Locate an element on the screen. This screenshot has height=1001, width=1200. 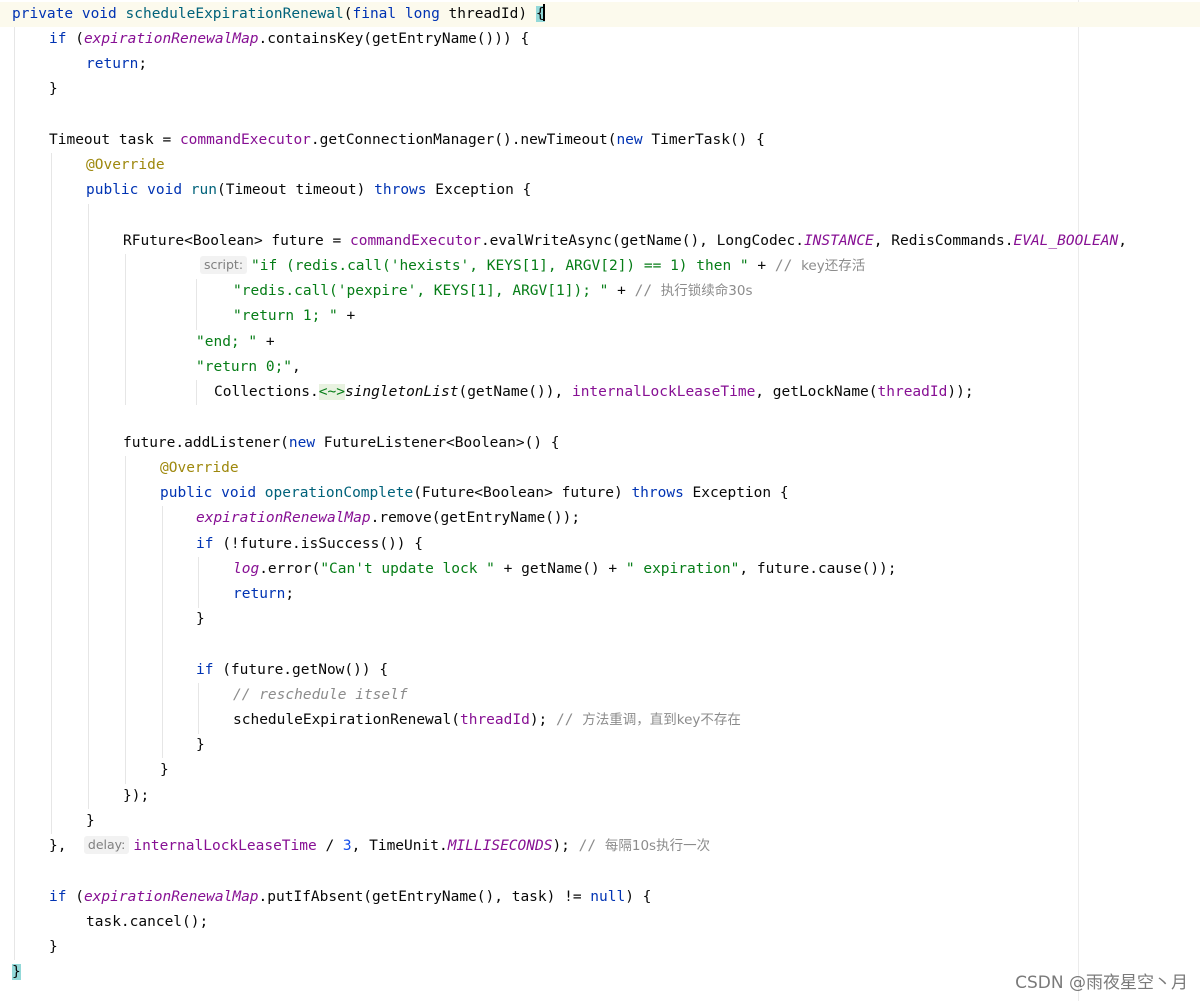
code-line: if (future.getNow()) { is located at coordinates (292, 670).